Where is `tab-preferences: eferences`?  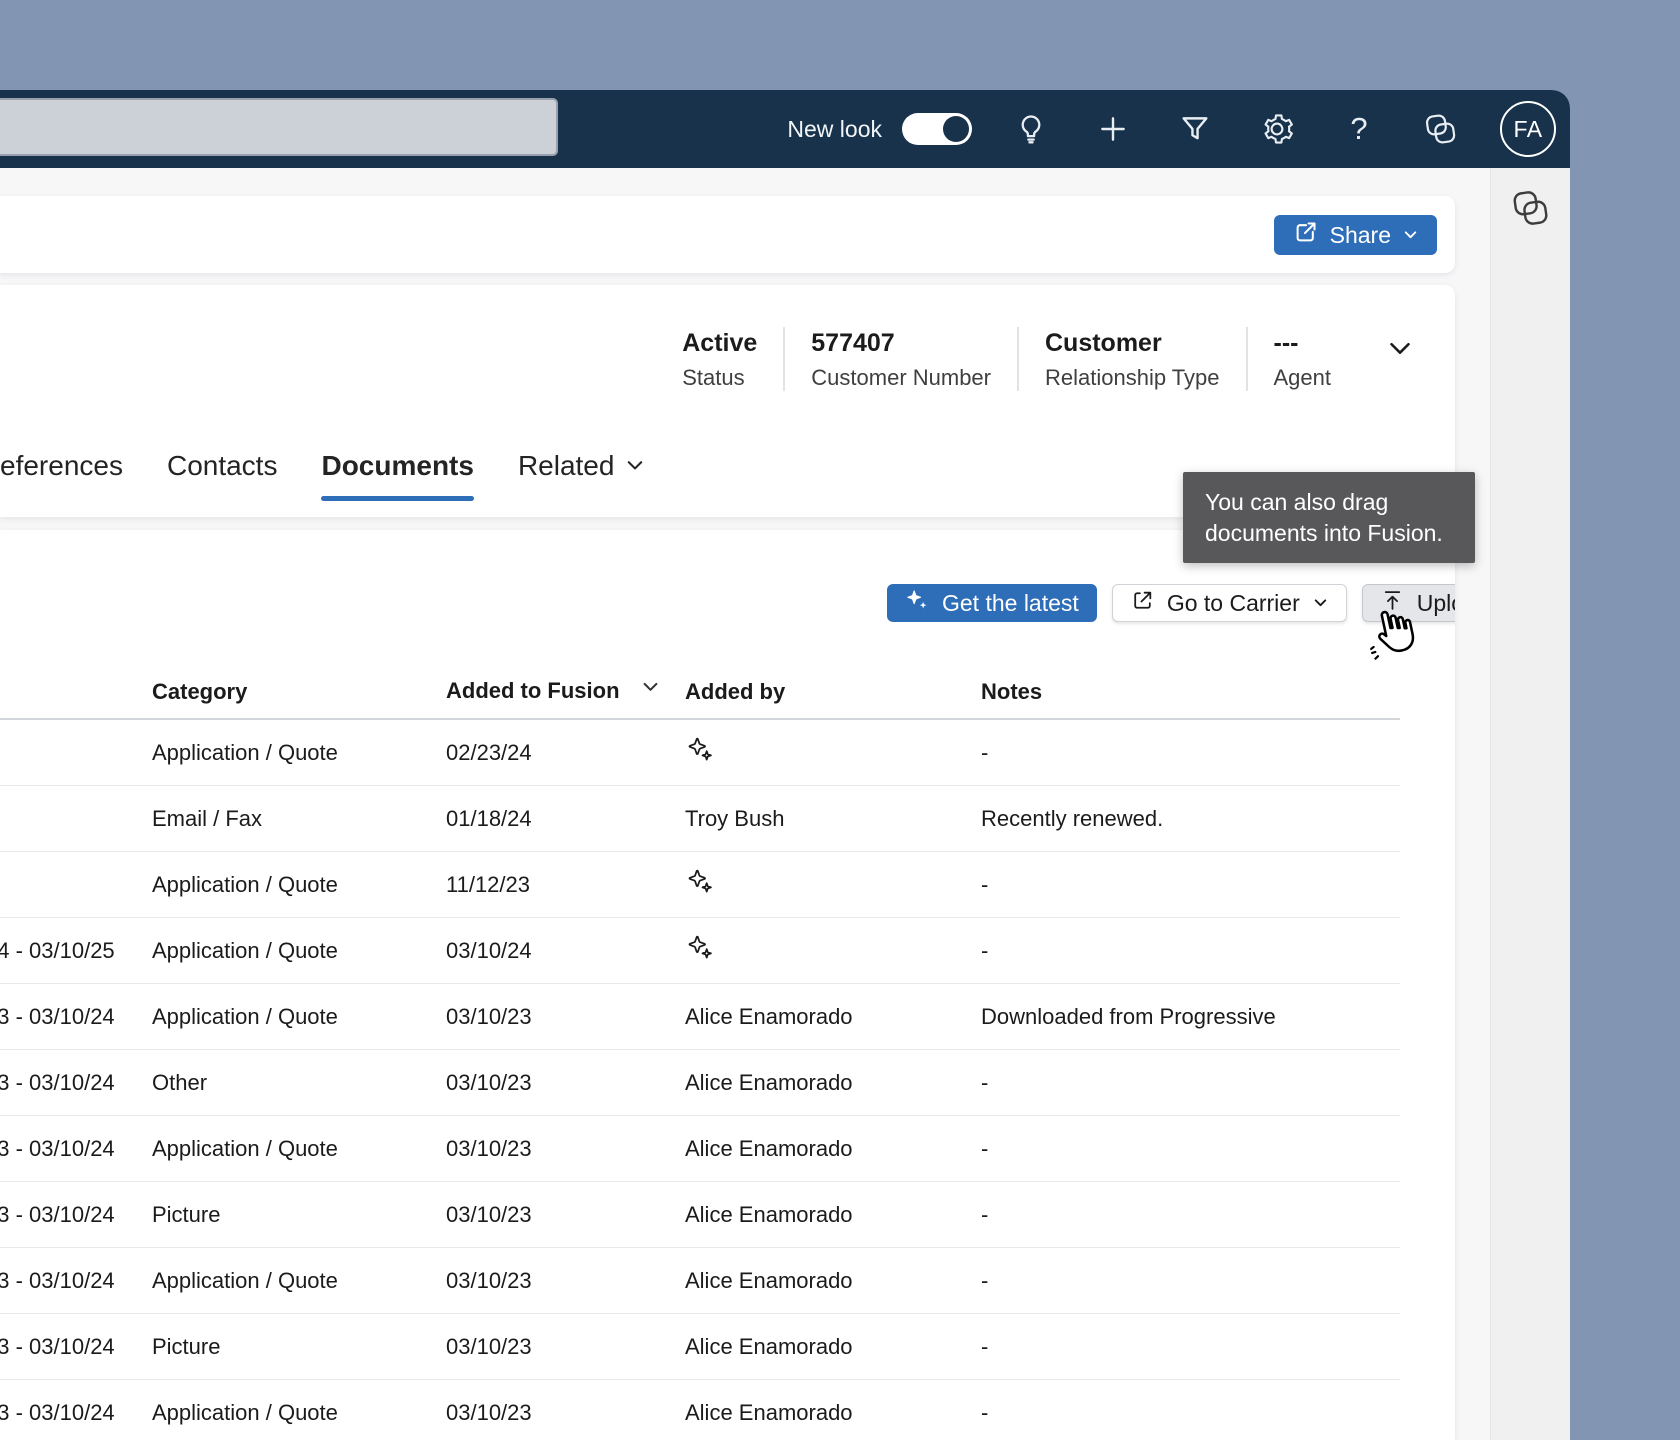 tab-preferences: eferences is located at coordinates (61, 474).